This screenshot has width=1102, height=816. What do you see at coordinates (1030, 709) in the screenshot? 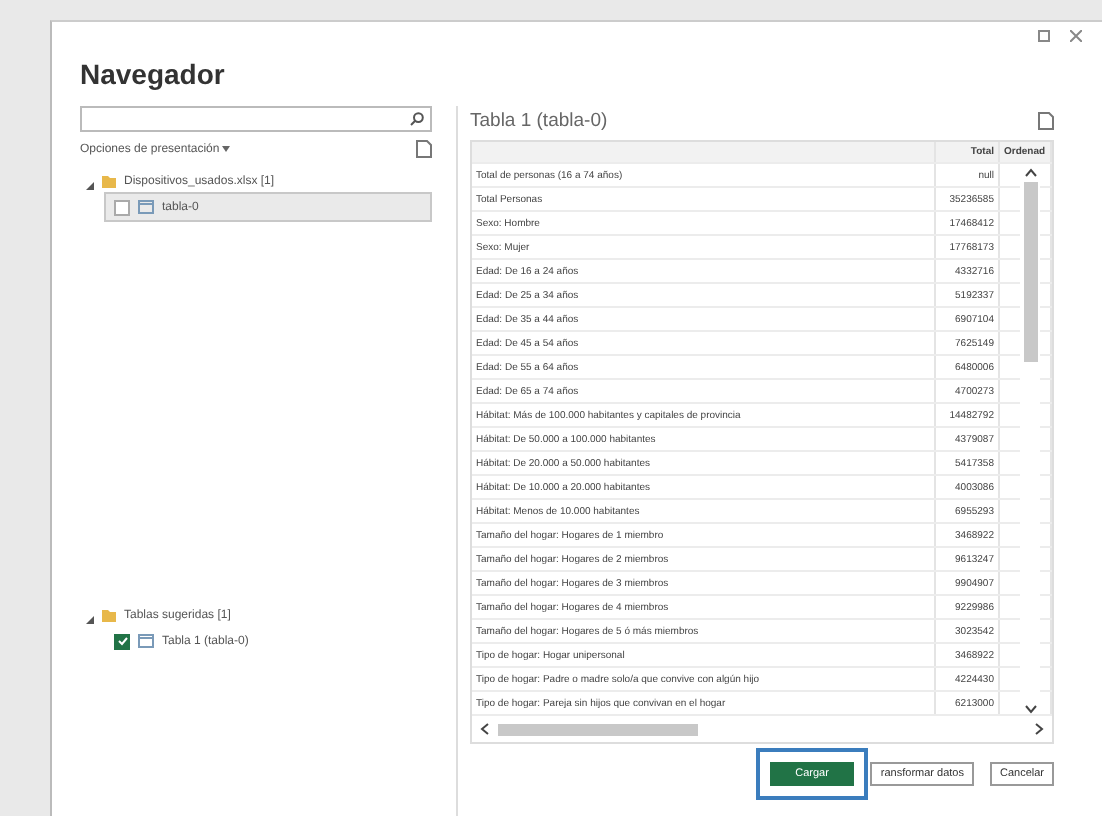
I see `scroll-down-icon` at bounding box center [1030, 709].